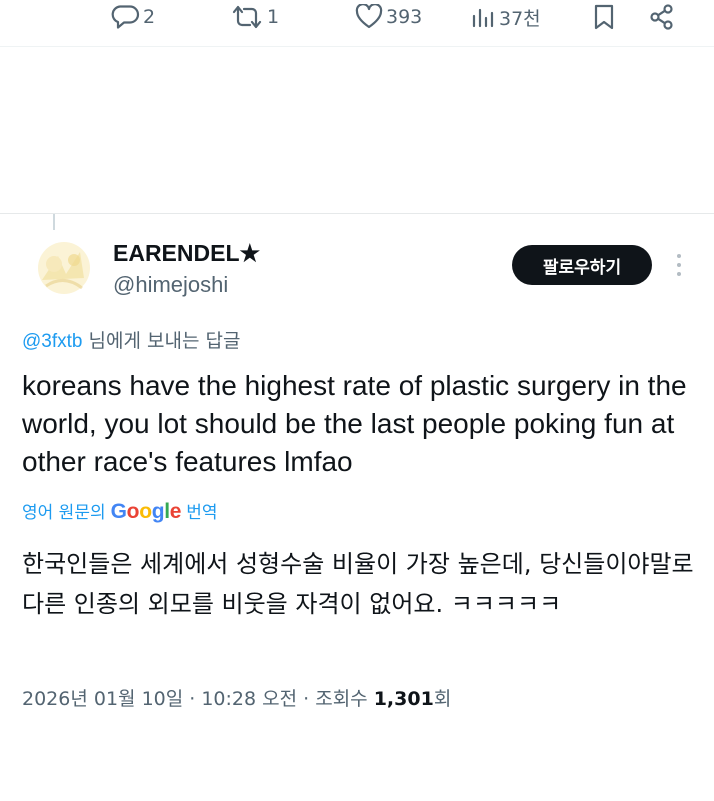 The width and height of the screenshot is (714, 801). I want to click on translate-prefix: 영어 원문의, so click(64, 513).